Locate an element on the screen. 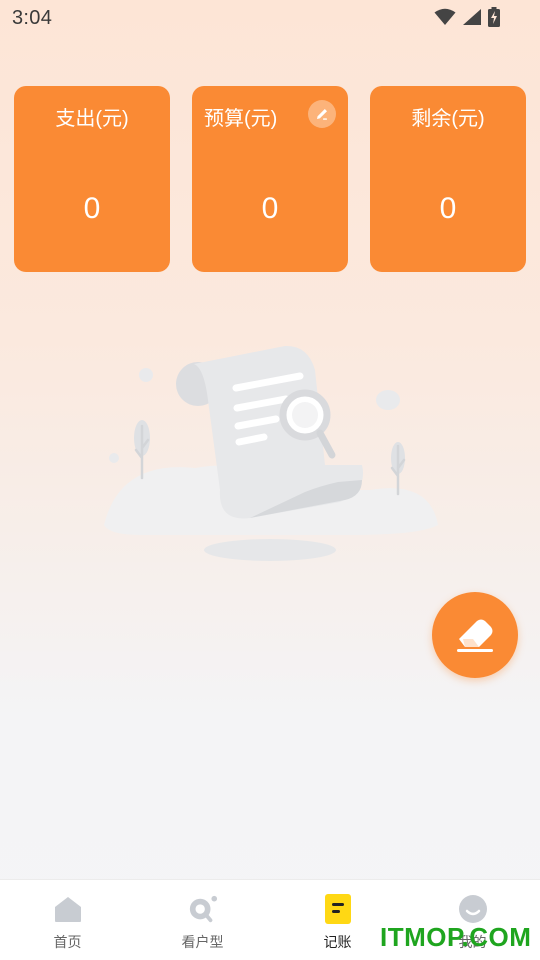 The width and height of the screenshot is (540, 960). nav-item-home: 首页 is located at coordinates (67, 920).